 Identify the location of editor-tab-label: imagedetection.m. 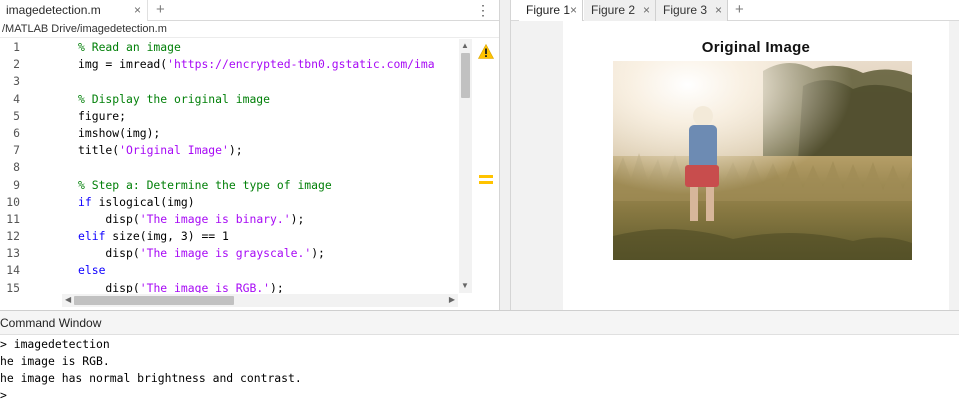
(53, 10).